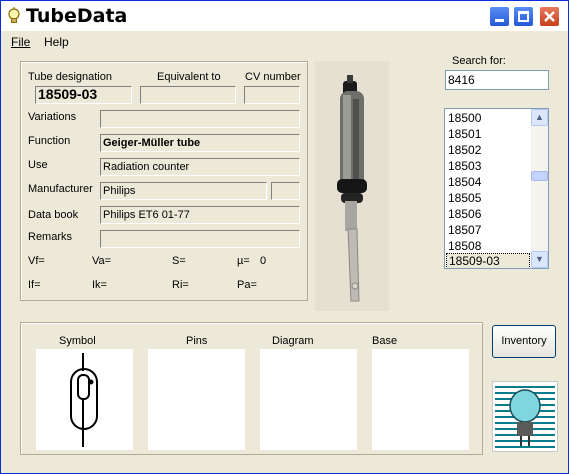  Describe the element at coordinates (38, 165) in the screenshot. I see `use-label: Use` at that location.